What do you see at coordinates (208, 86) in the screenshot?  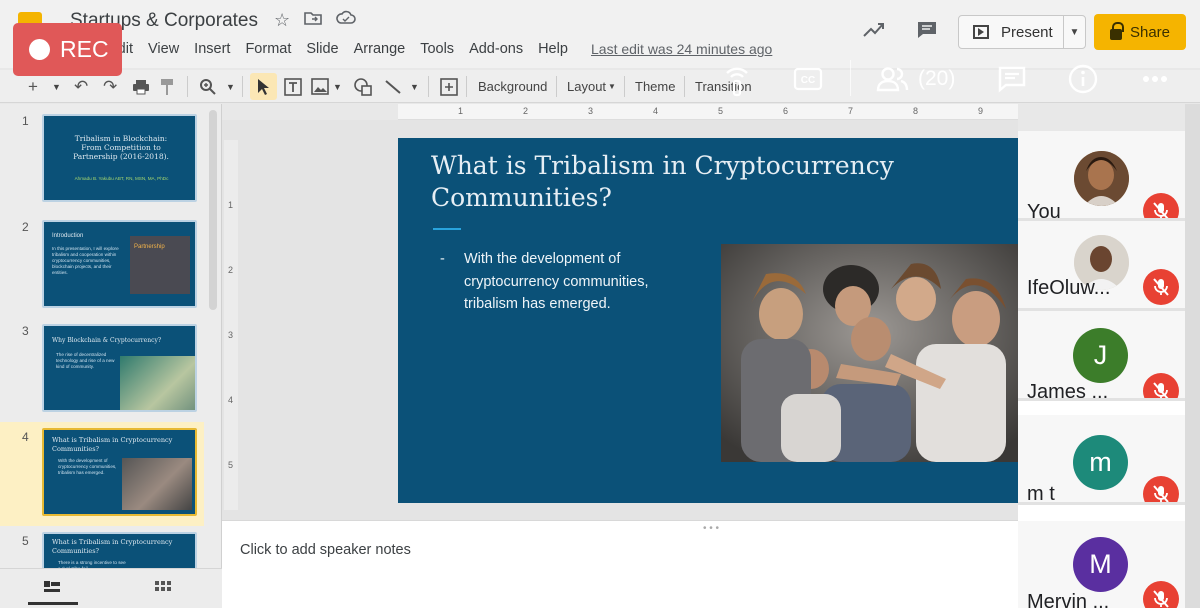 I see `zoom-icon` at bounding box center [208, 86].